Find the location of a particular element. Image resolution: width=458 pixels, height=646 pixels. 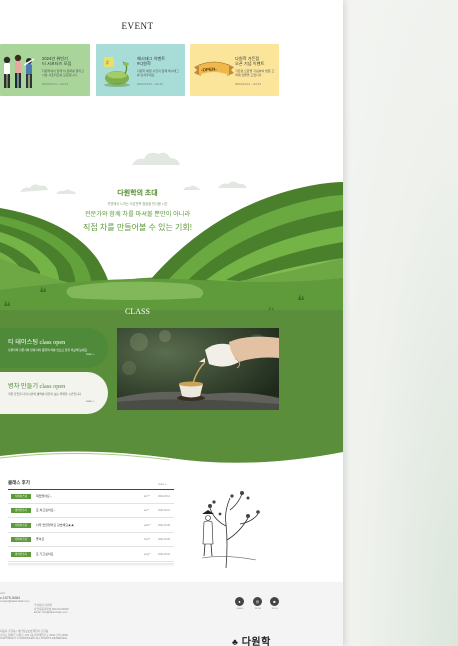

review-date: 2024.03.08 is located at coordinates (164, 525).